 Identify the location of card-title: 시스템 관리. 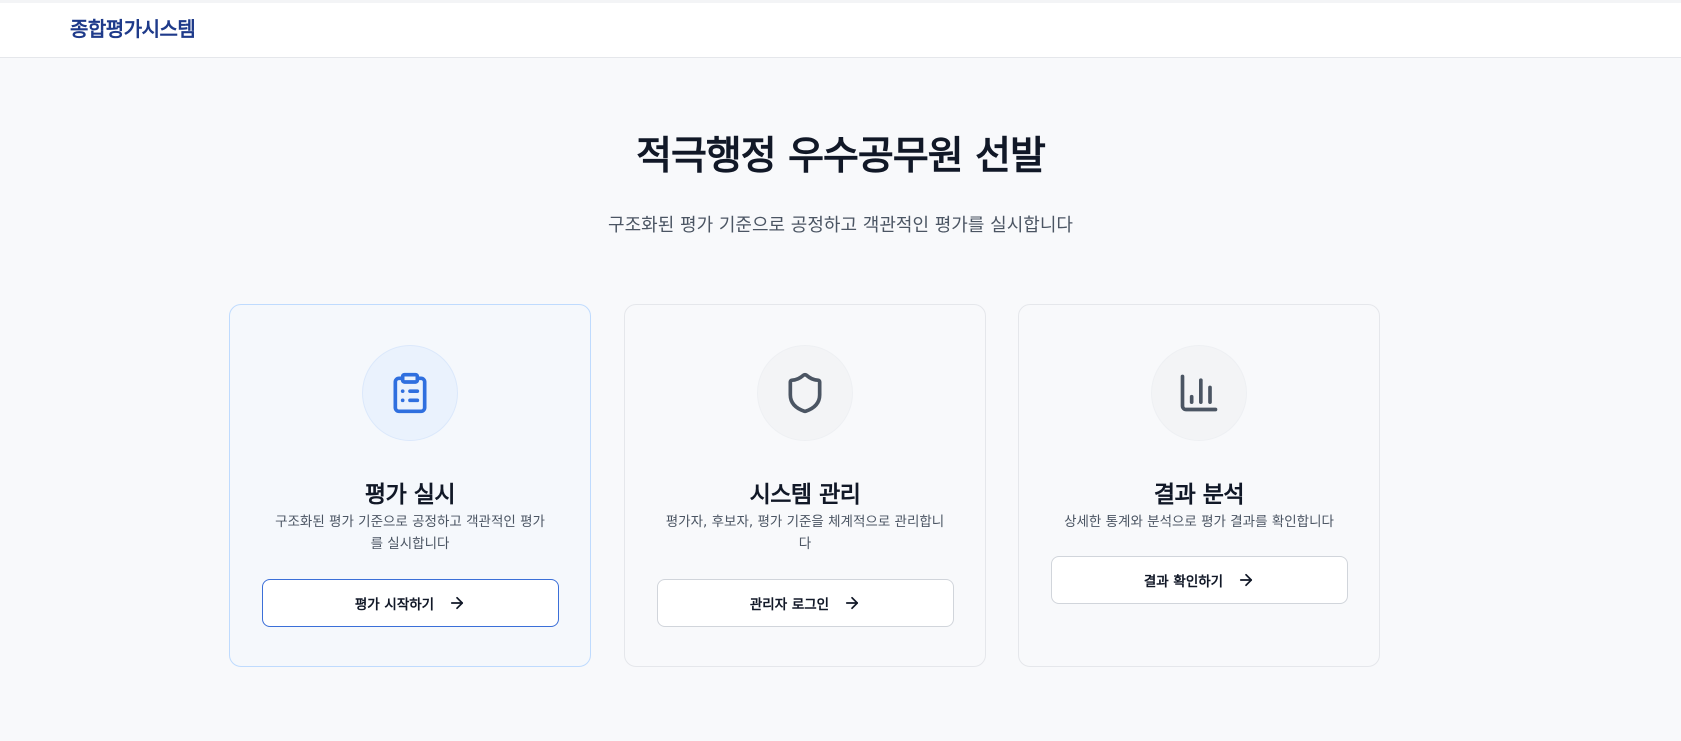
(805, 495).